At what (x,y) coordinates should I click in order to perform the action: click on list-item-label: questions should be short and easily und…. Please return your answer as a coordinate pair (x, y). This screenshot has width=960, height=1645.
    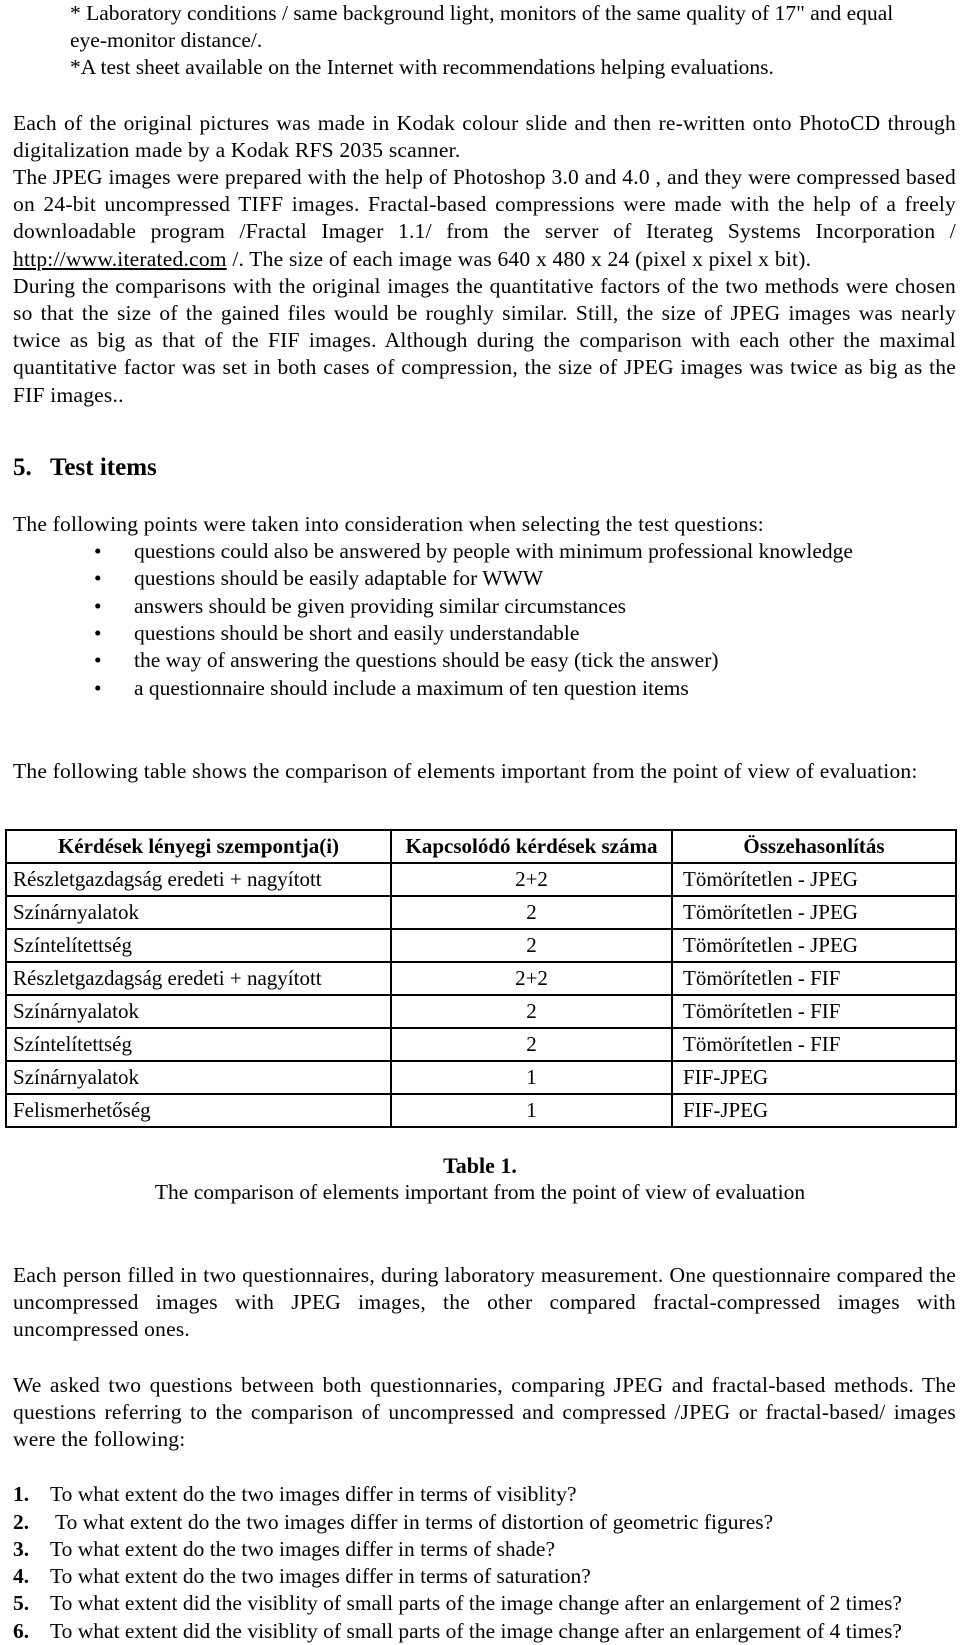
    Looking at the image, I should click on (357, 632).